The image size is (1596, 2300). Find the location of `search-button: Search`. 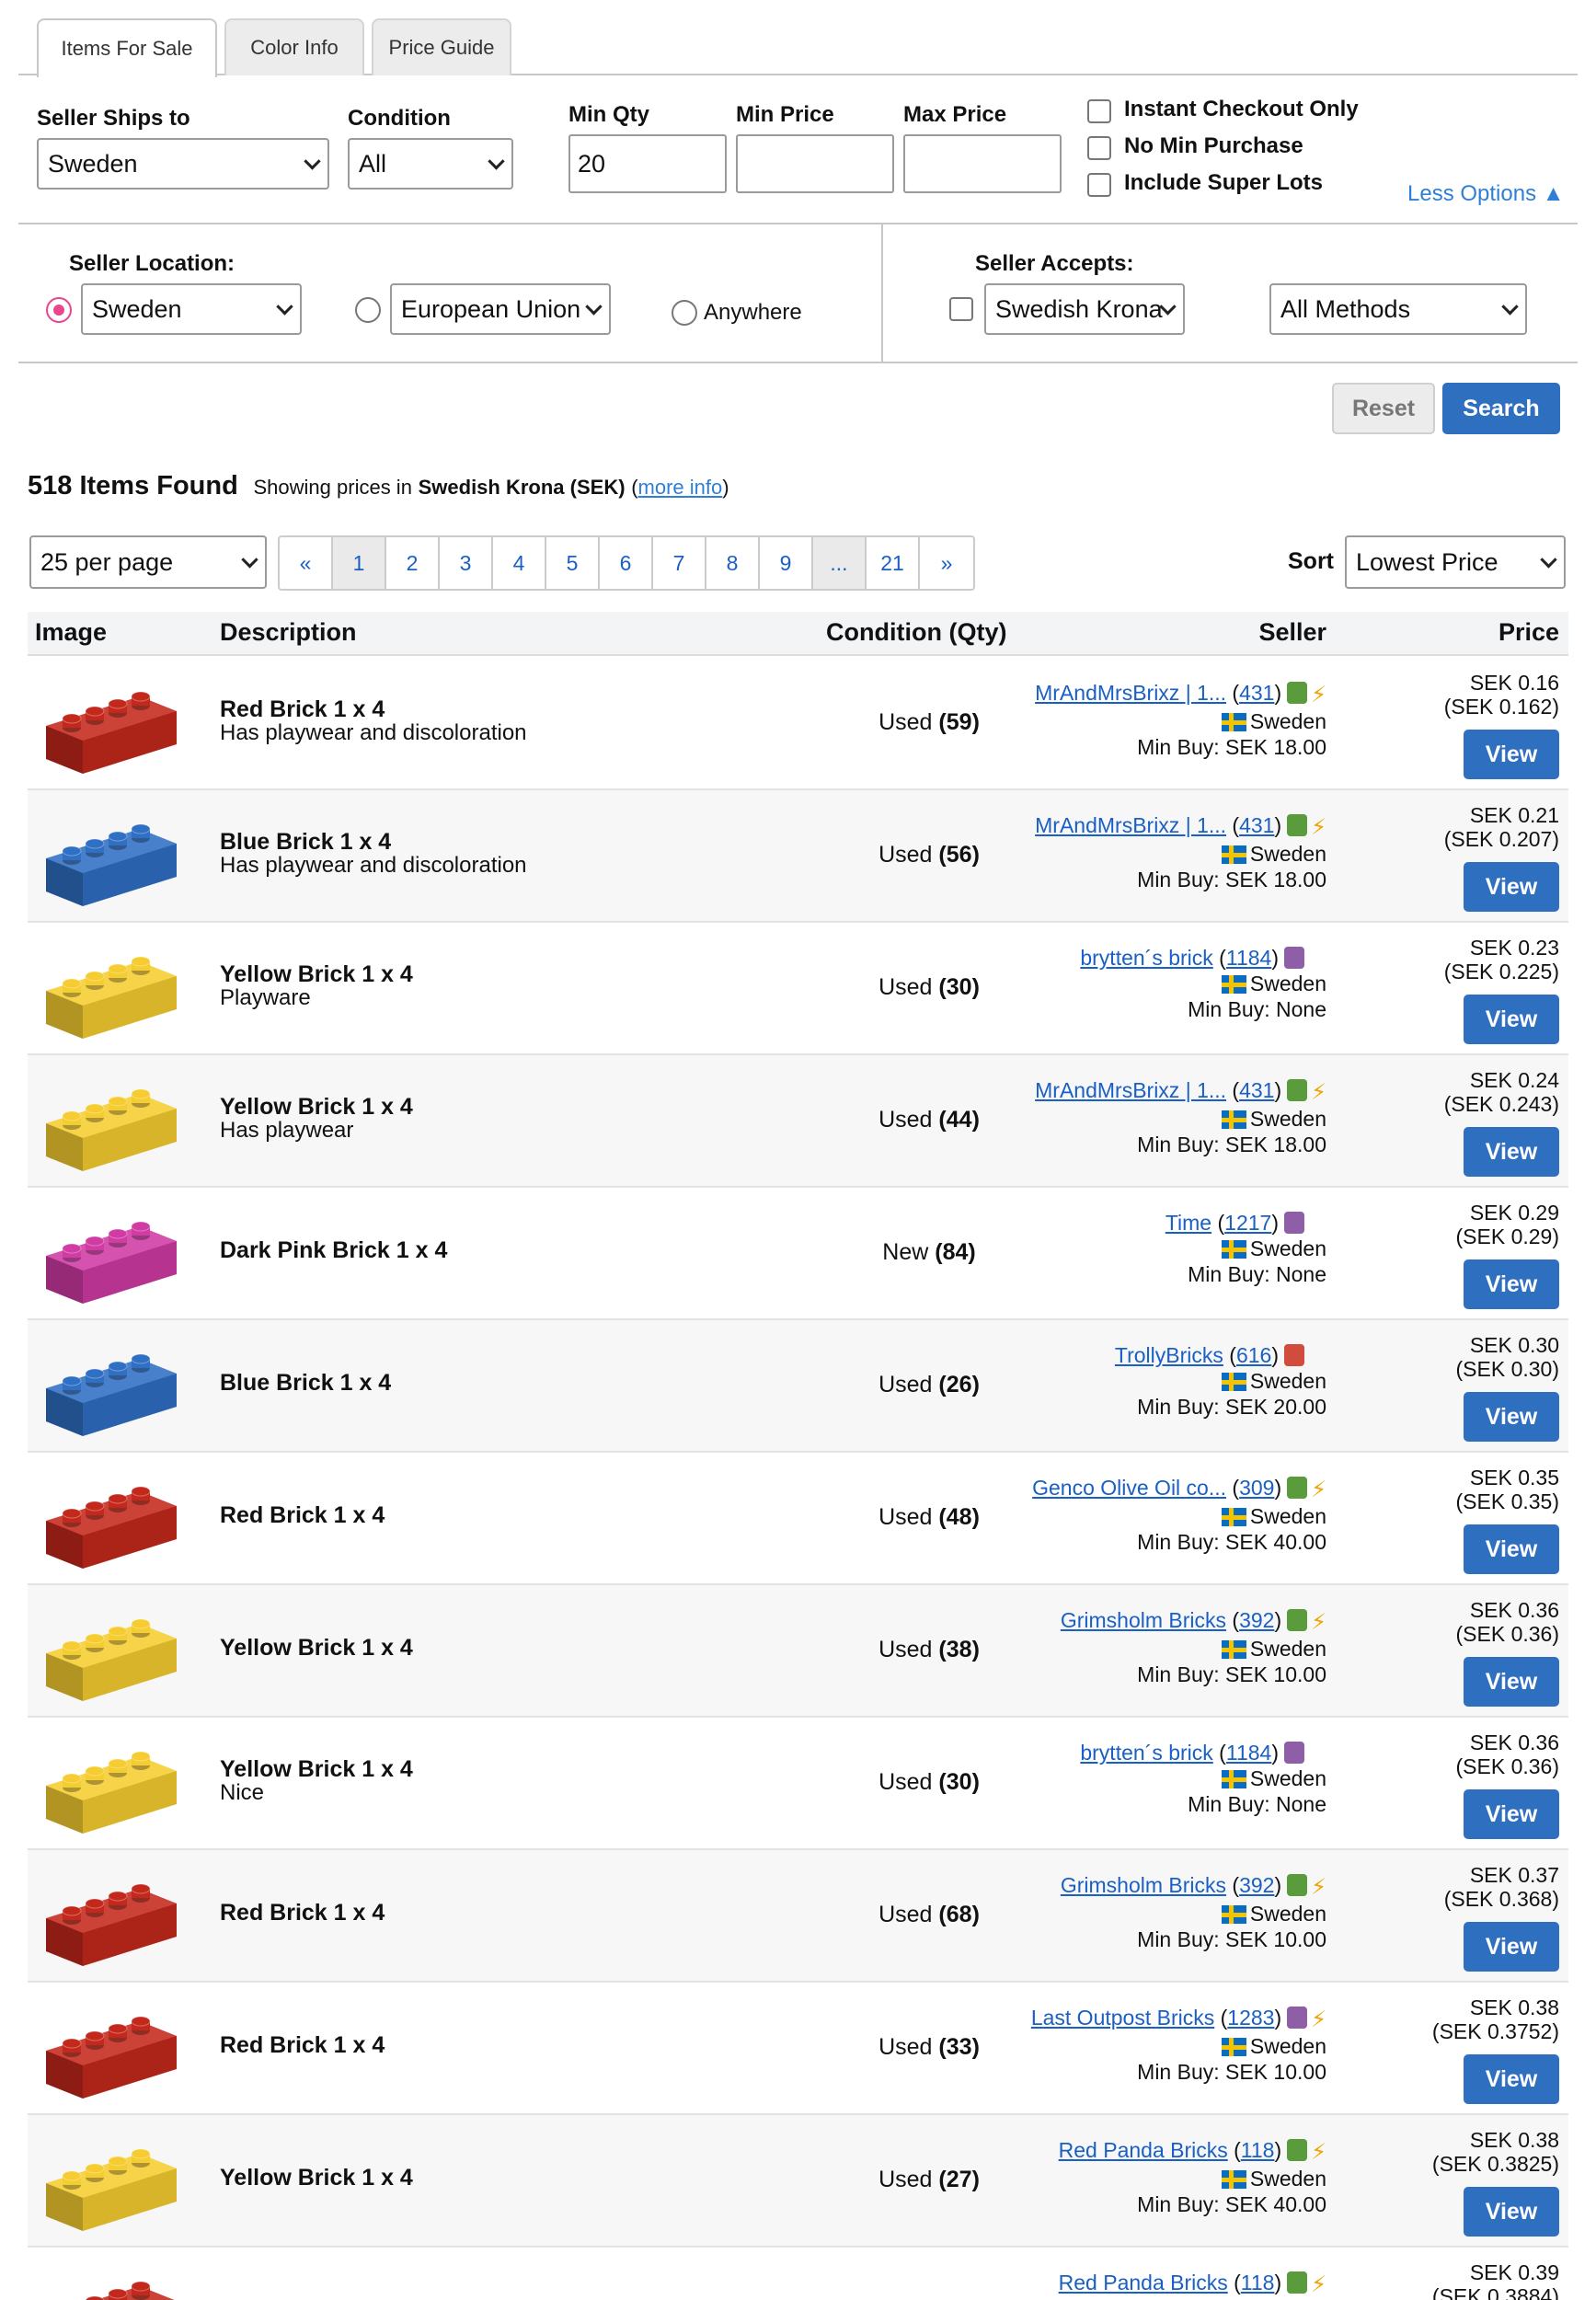

search-button: Search is located at coordinates (1501, 408).